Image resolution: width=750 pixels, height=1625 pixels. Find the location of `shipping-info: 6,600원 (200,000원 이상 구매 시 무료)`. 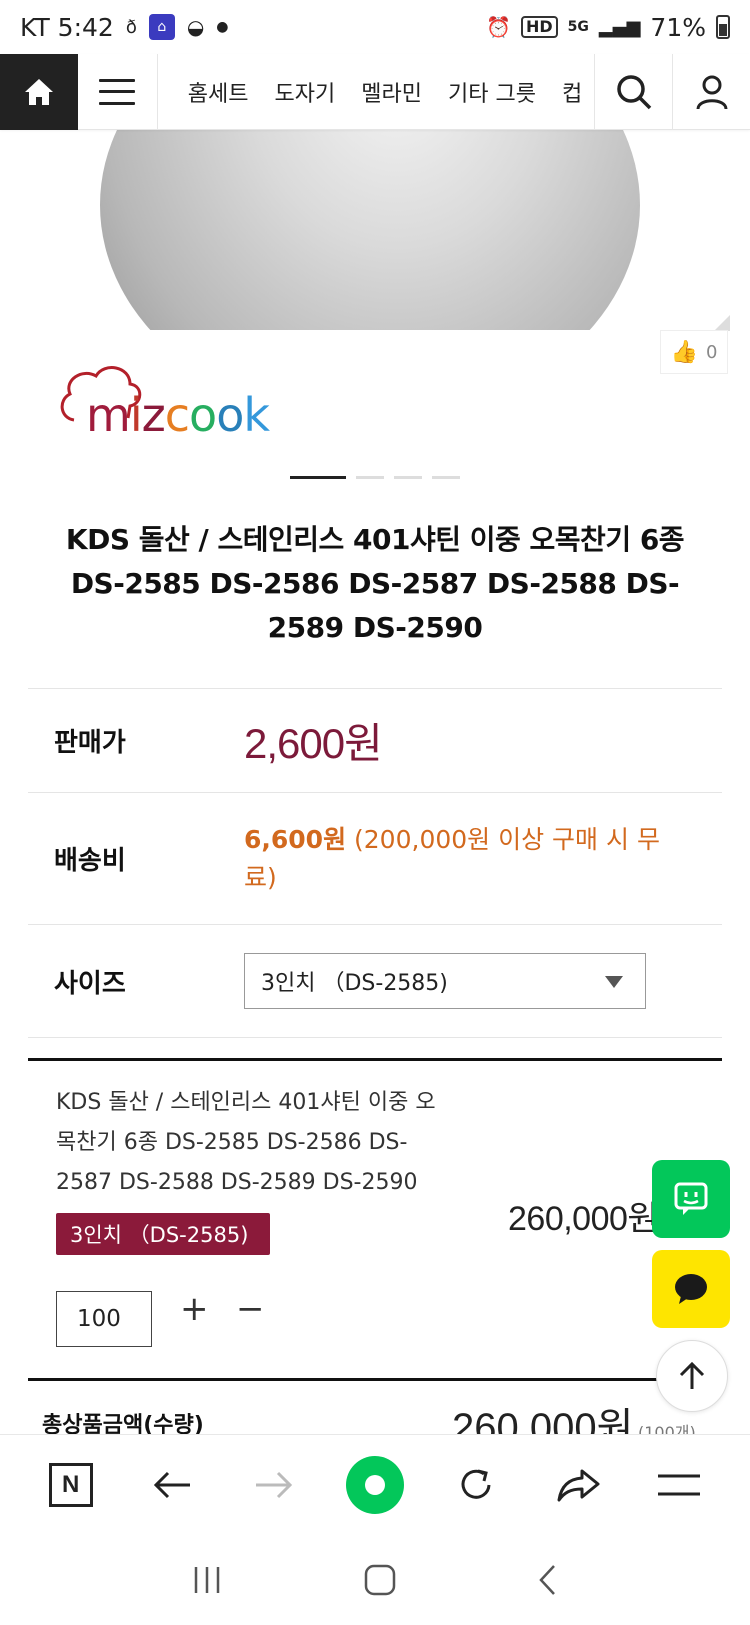

shipping-info: 6,600원 (200,000원 이상 구매 시 무료) is located at coordinates (464, 859).